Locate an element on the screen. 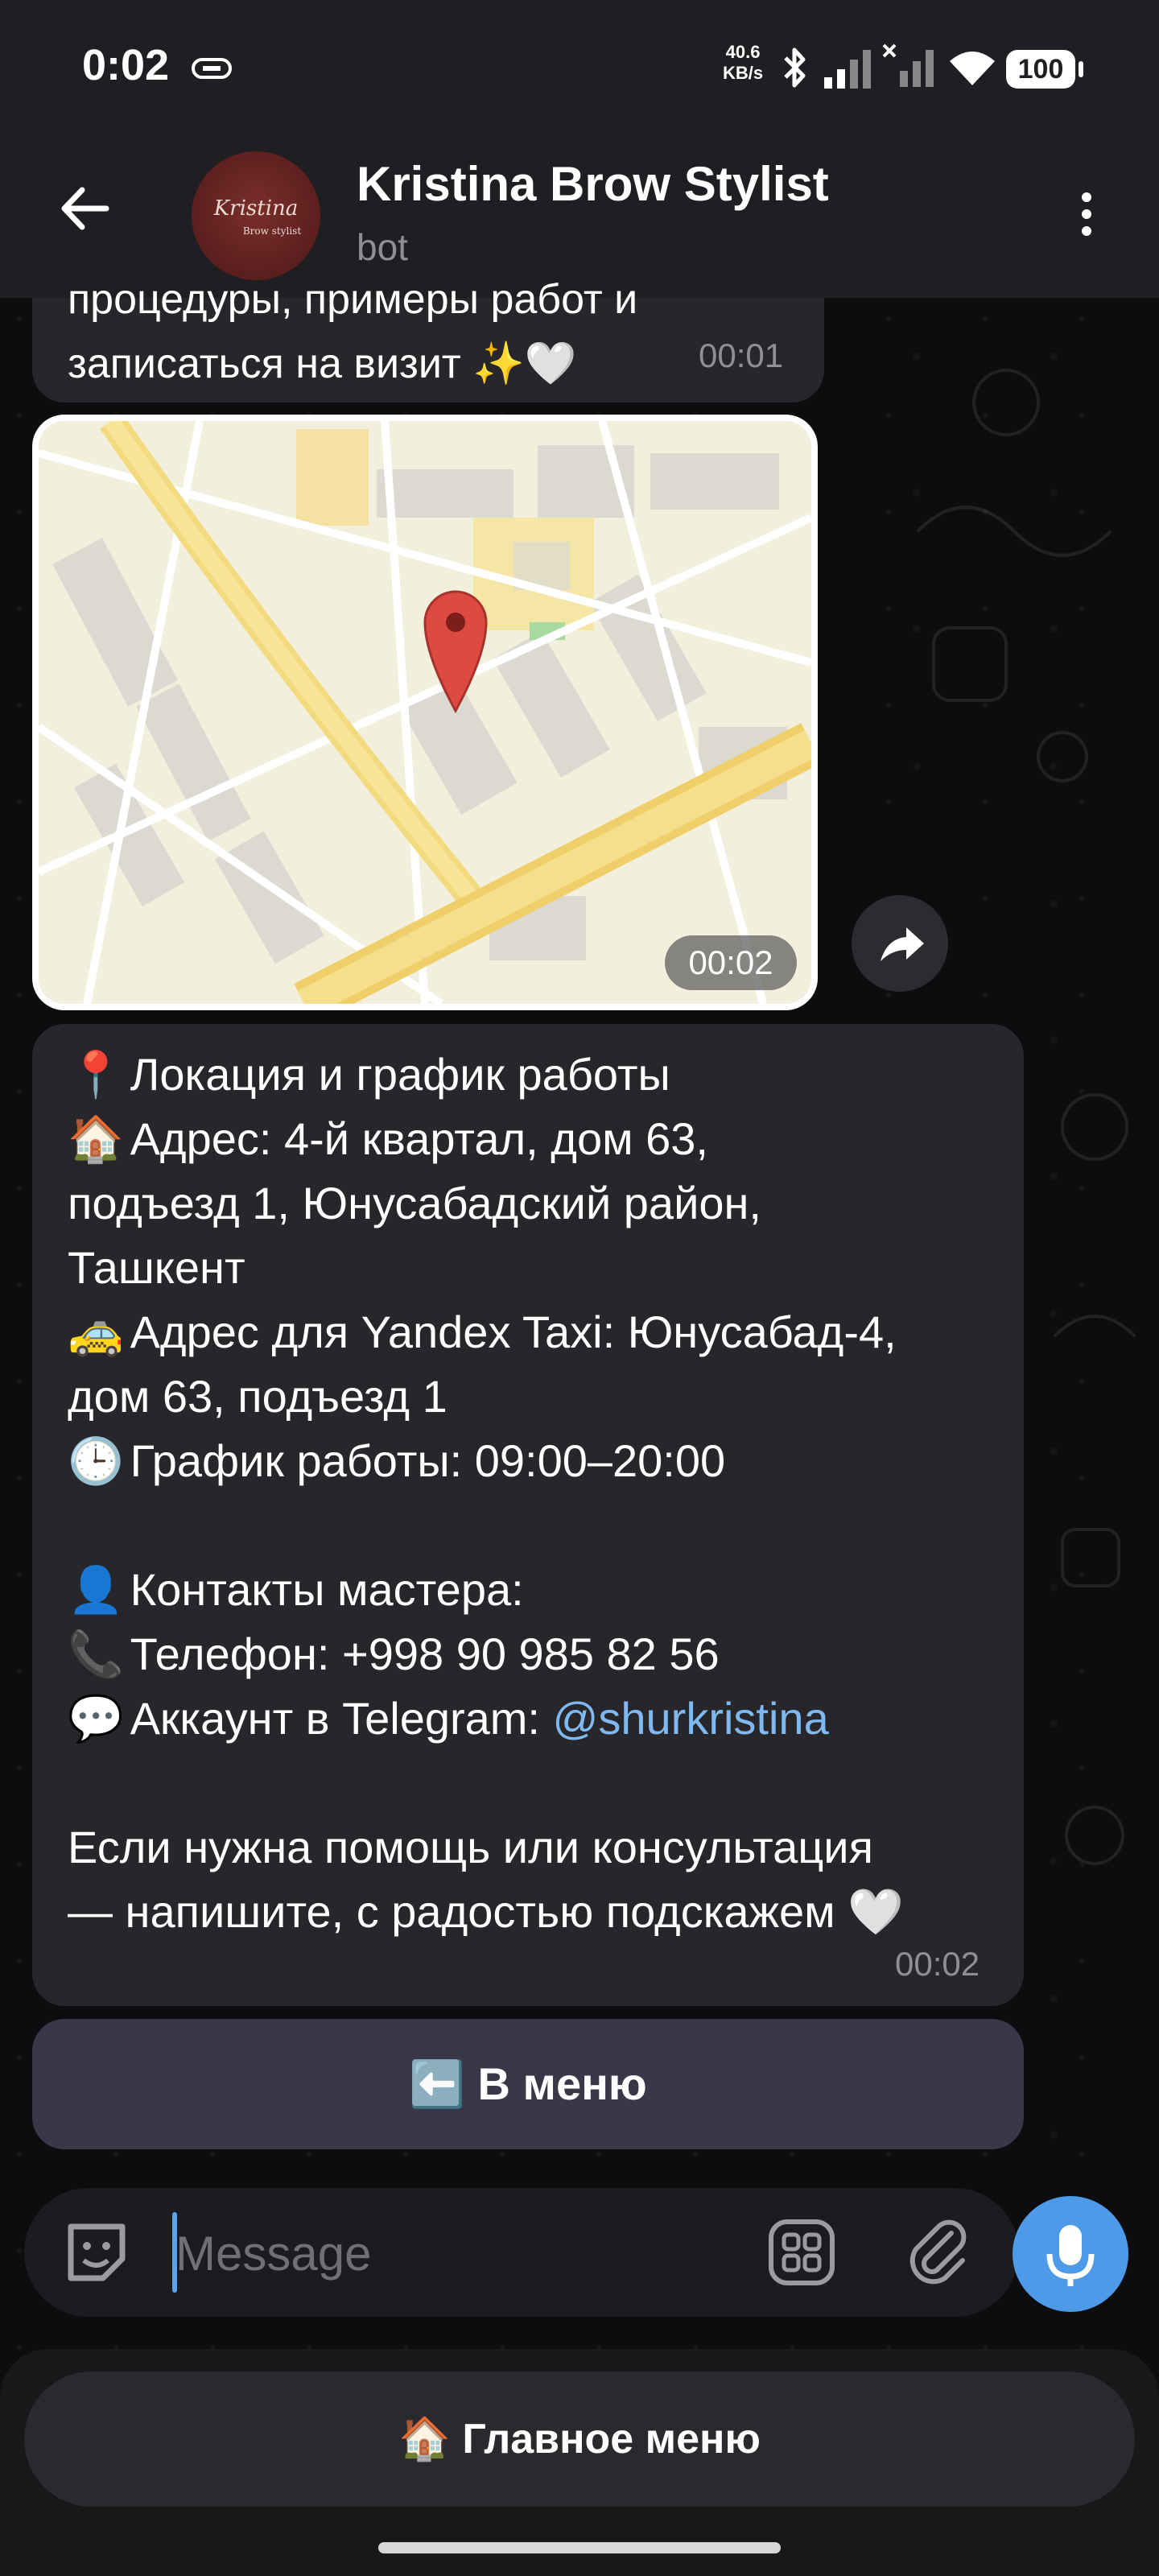 This screenshot has height=2576, width=1159. signal-icon is located at coordinates (847, 69).